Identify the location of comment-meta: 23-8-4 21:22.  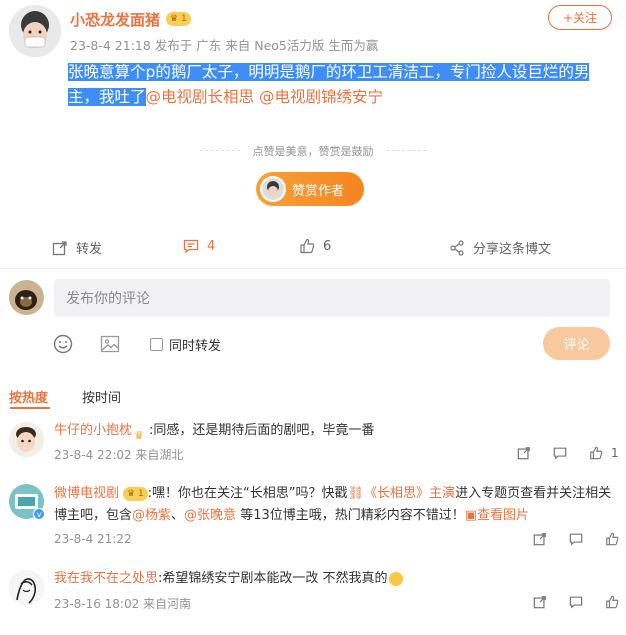
(93, 539).